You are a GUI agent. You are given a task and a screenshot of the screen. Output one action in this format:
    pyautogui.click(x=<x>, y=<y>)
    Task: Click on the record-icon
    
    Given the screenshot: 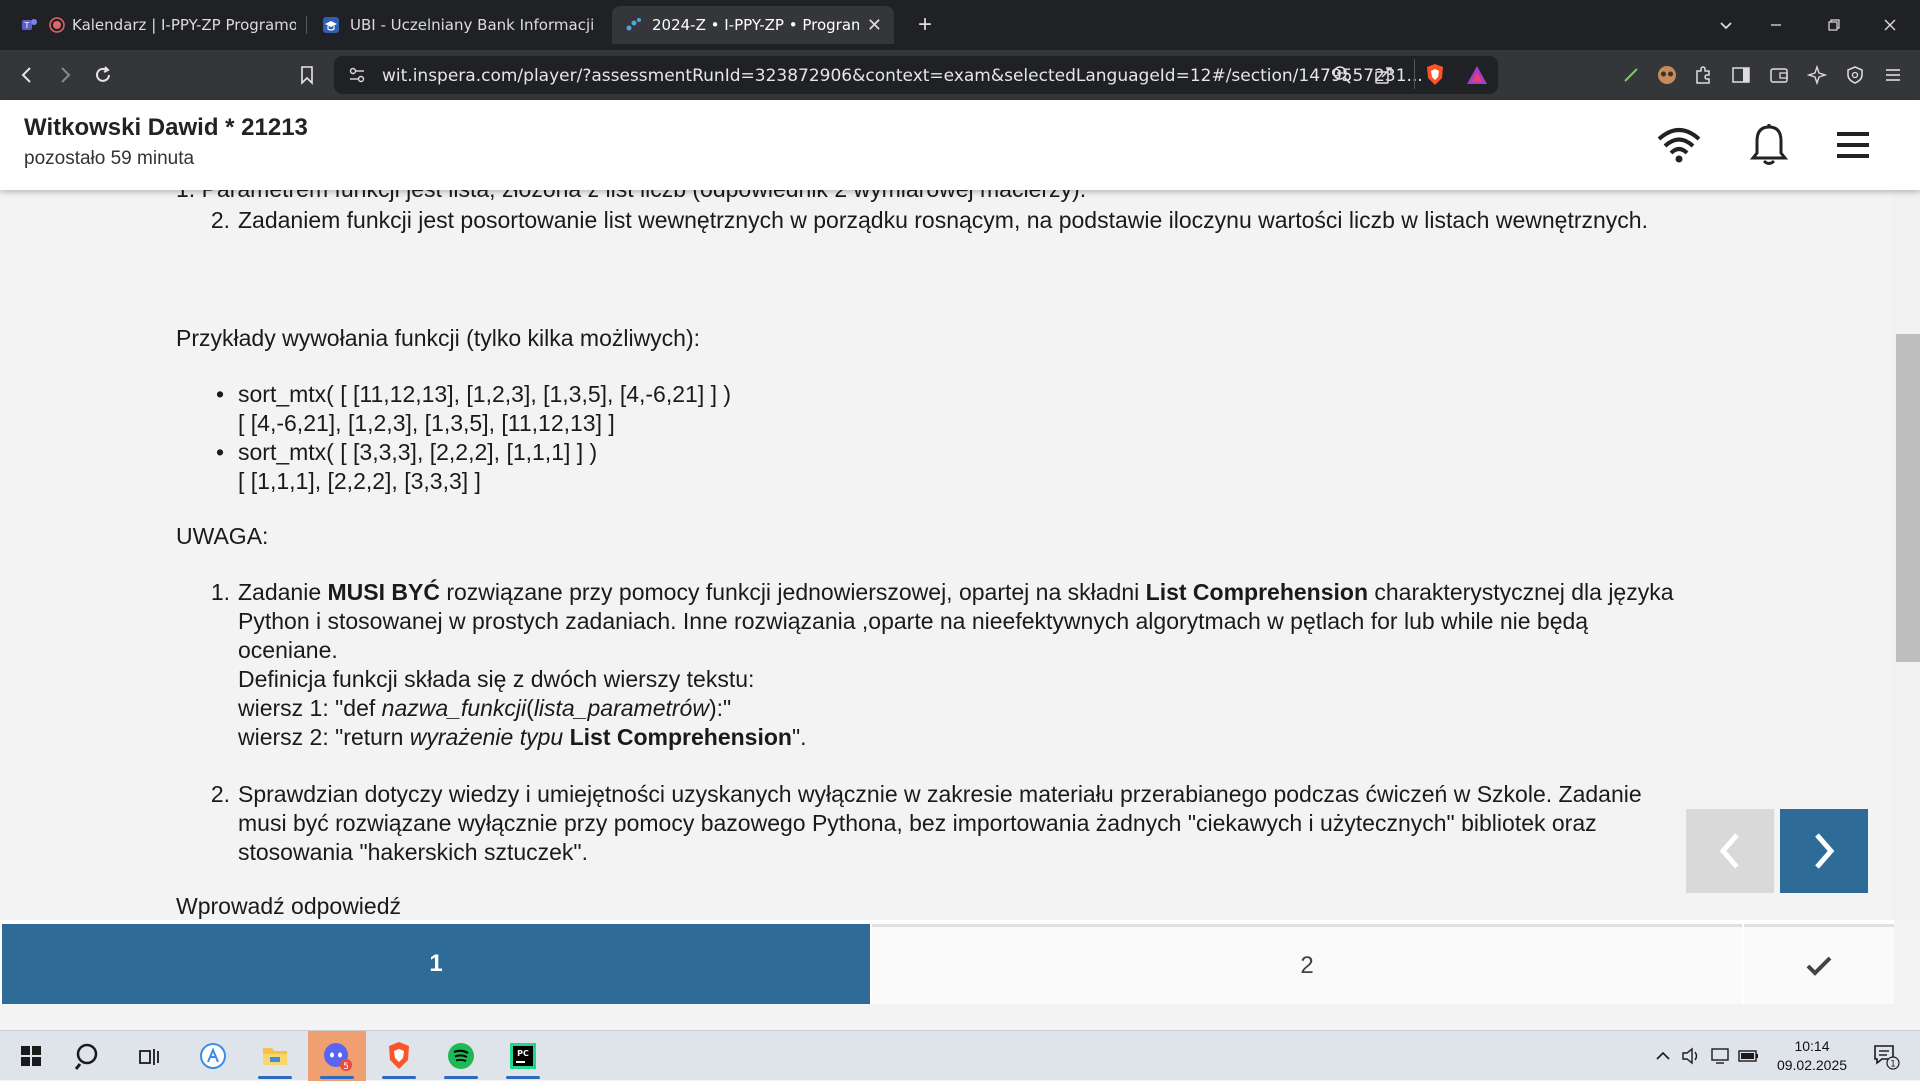 What is the action you would take?
    pyautogui.click(x=57, y=25)
    